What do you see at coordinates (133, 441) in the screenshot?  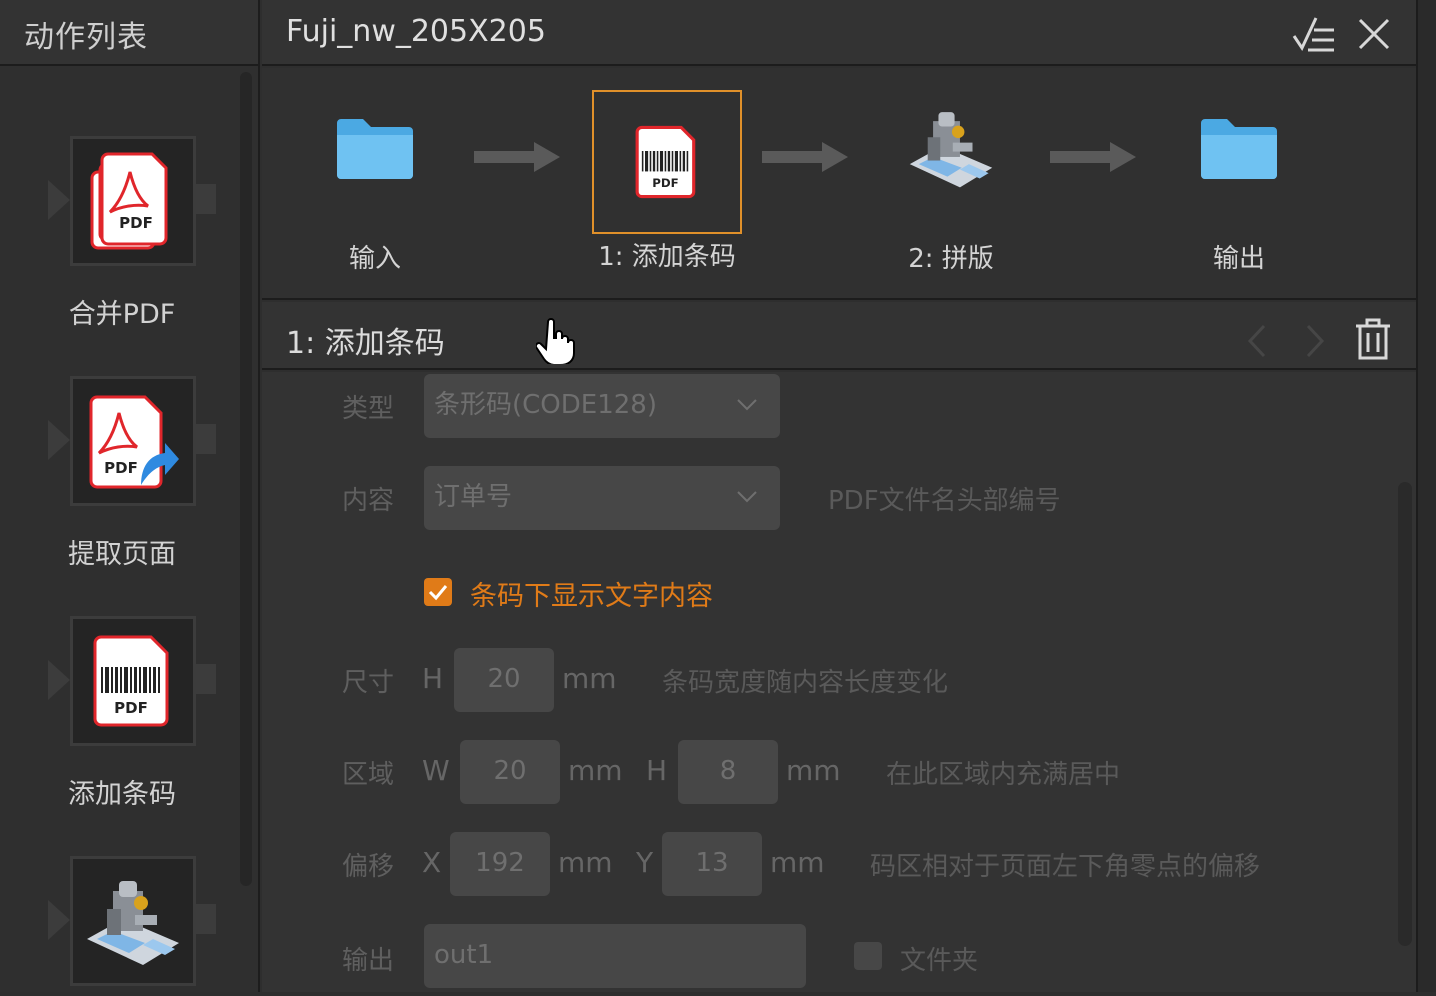 I see `extract-pages-icon: PDF` at bounding box center [133, 441].